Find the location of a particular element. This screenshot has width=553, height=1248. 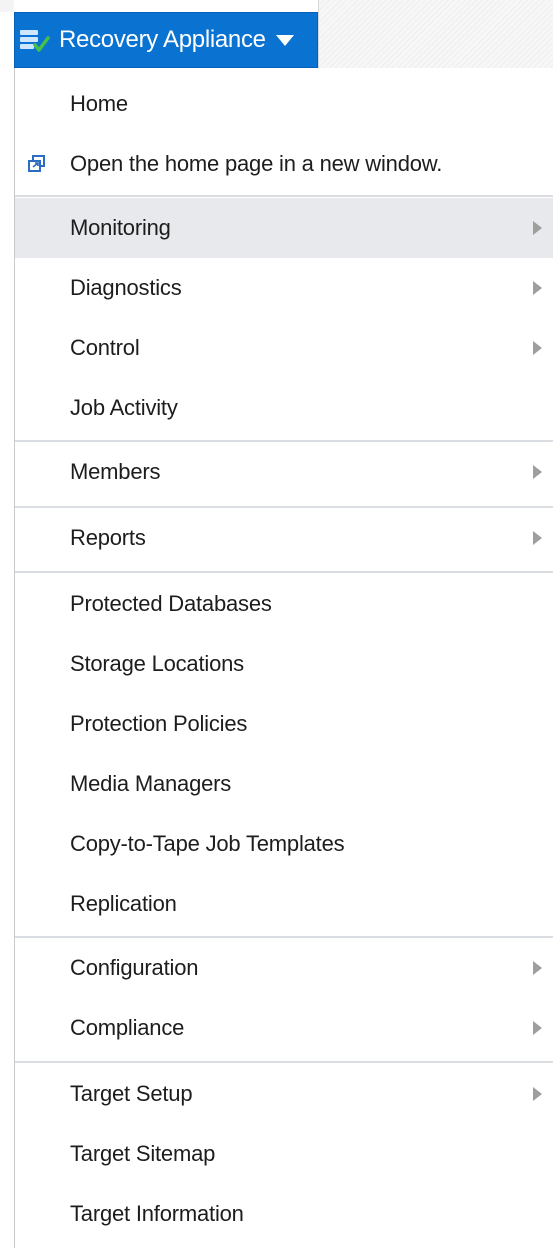

menu-item-reports: Reports is located at coordinates (284, 538).